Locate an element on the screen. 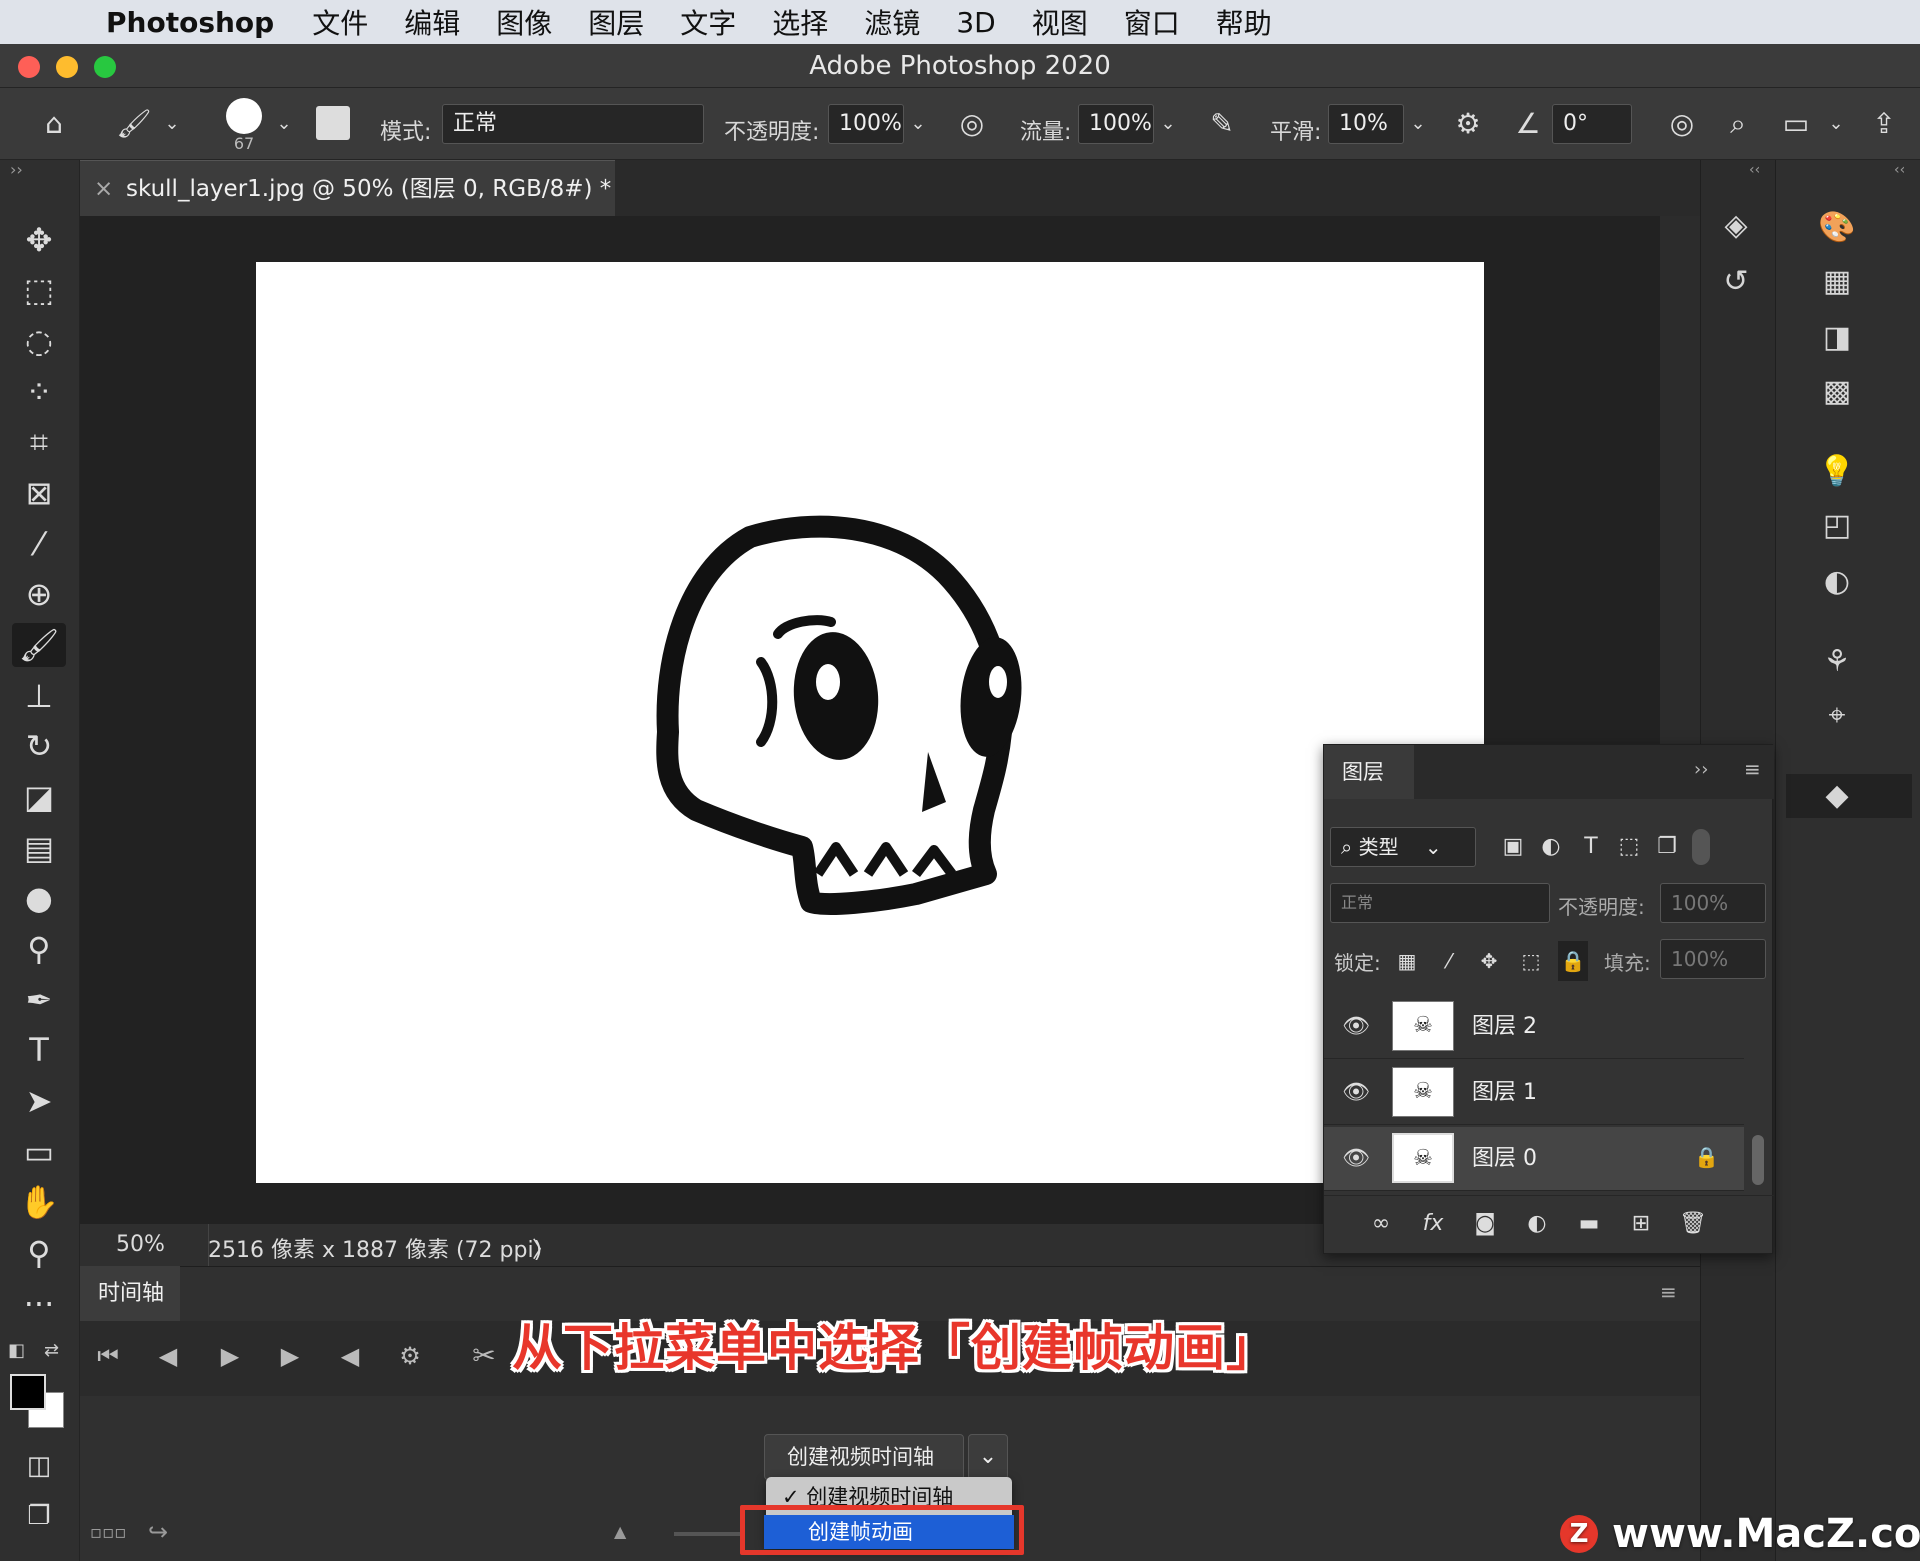  menu-help: 帮助 is located at coordinates (1244, 22).